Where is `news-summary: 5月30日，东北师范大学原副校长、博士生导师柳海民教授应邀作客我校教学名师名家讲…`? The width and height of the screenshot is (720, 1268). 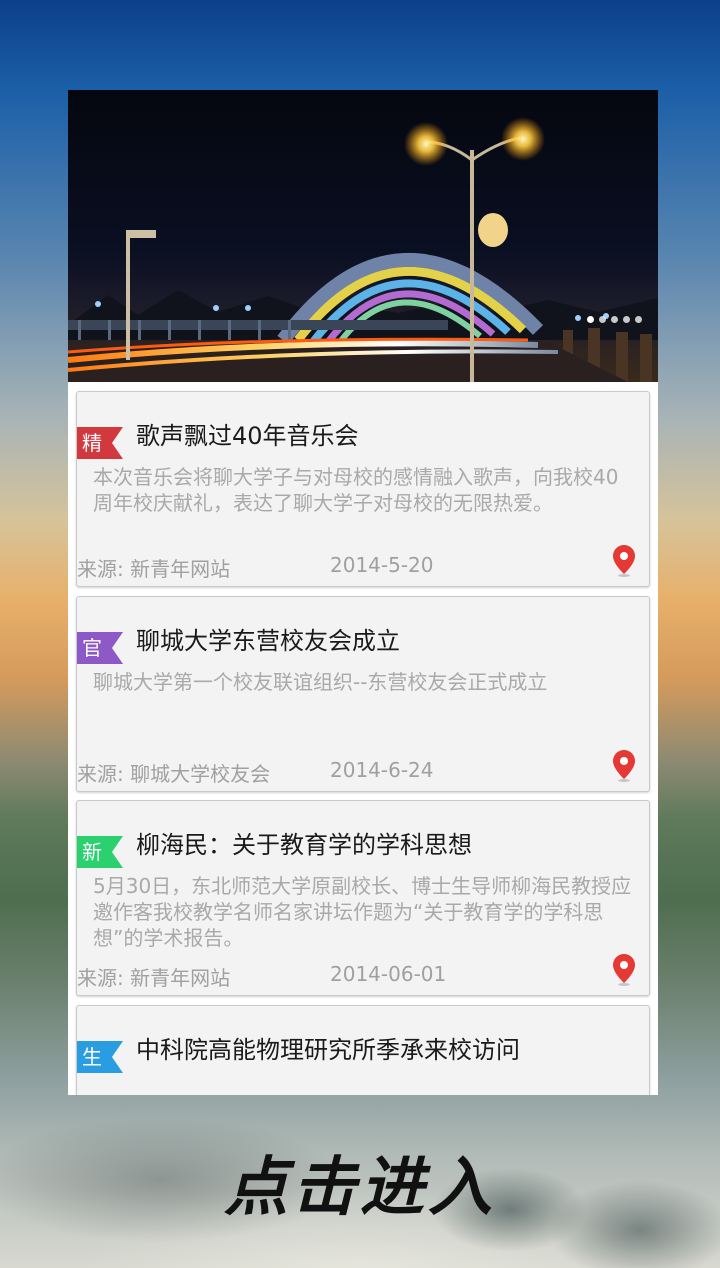 news-summary: 5月30日，东北师范大学原副校长、博士生导师柳海民教授应邀作客我校教学名师名家讲… is located at coordinates (362, 912).